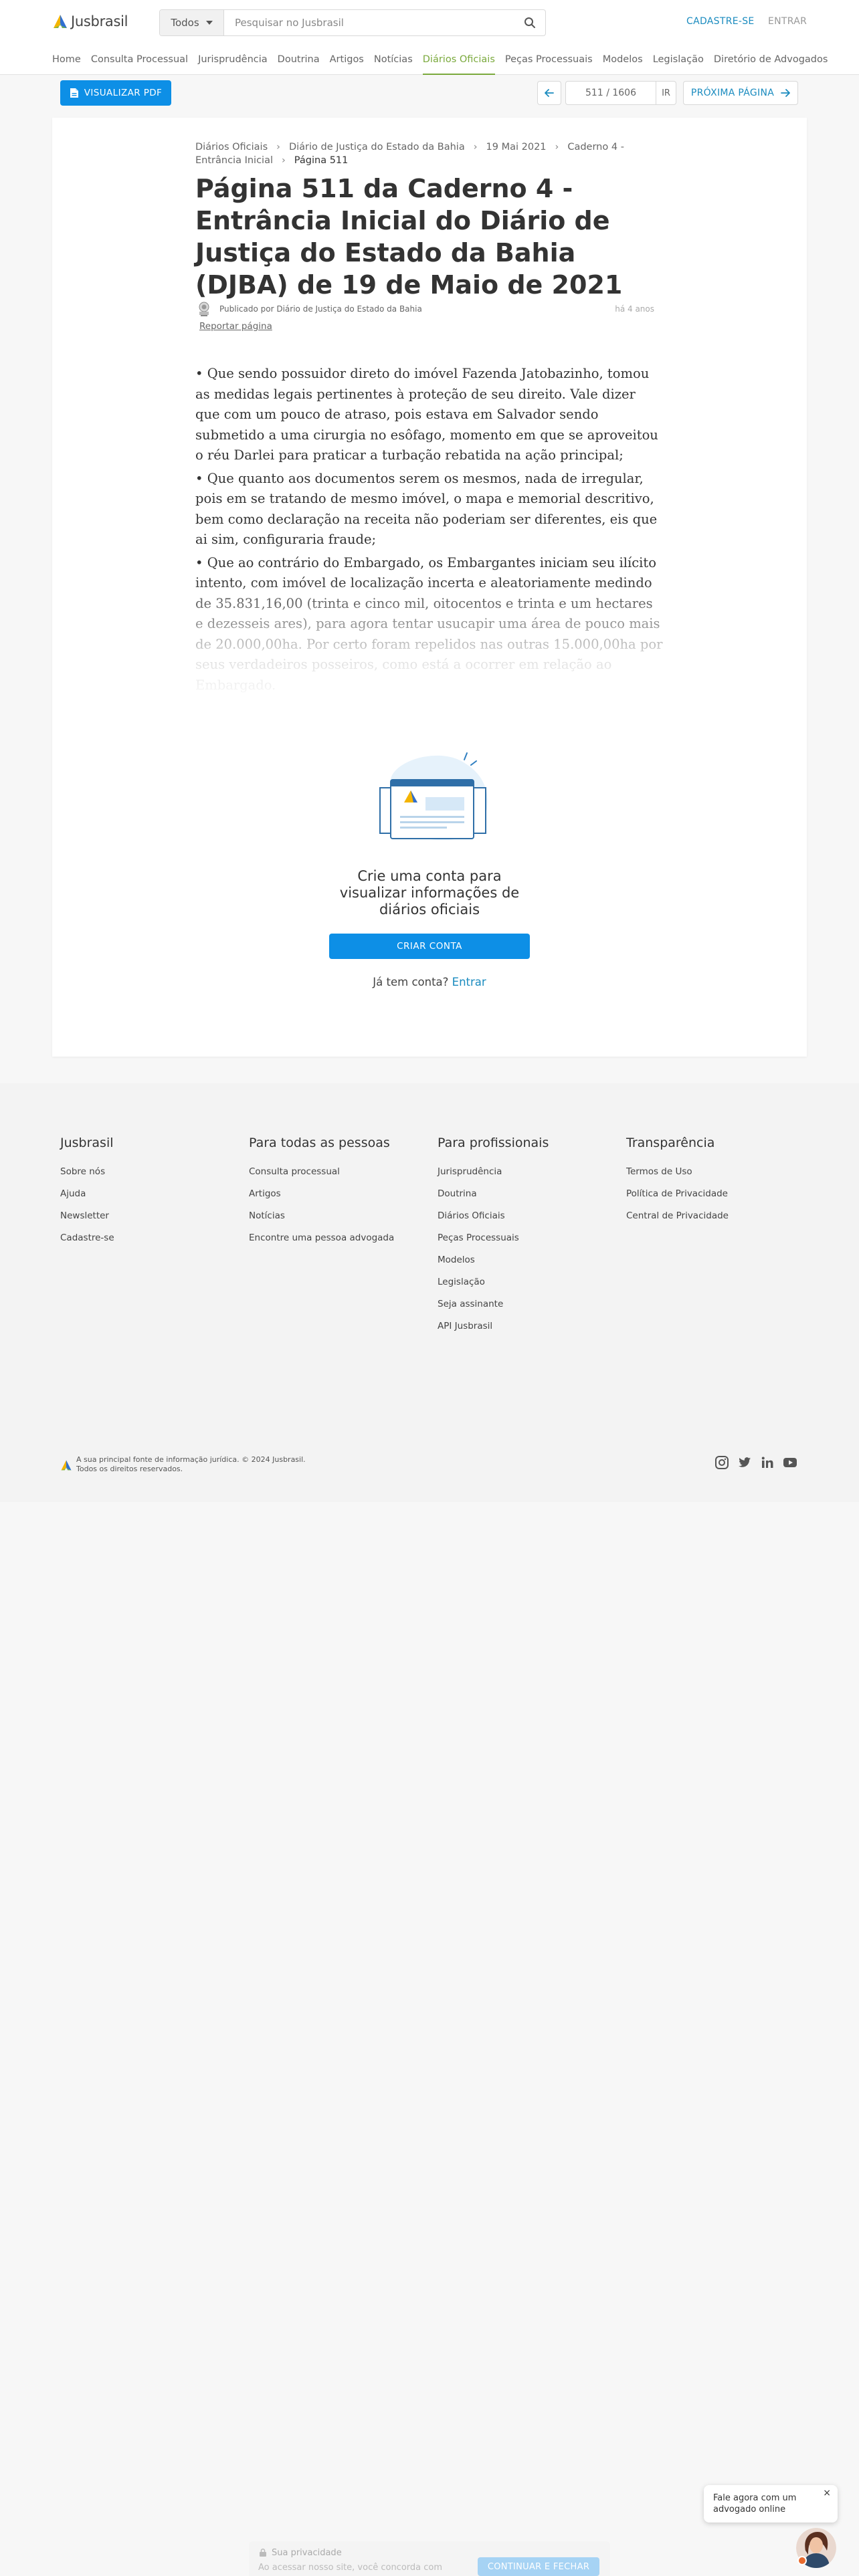 This screenshot has height=2576, width=859. Describe the element at coordinates (99, 21) in the screenshot. I see `logo-text: Jusbrasil` at that location.